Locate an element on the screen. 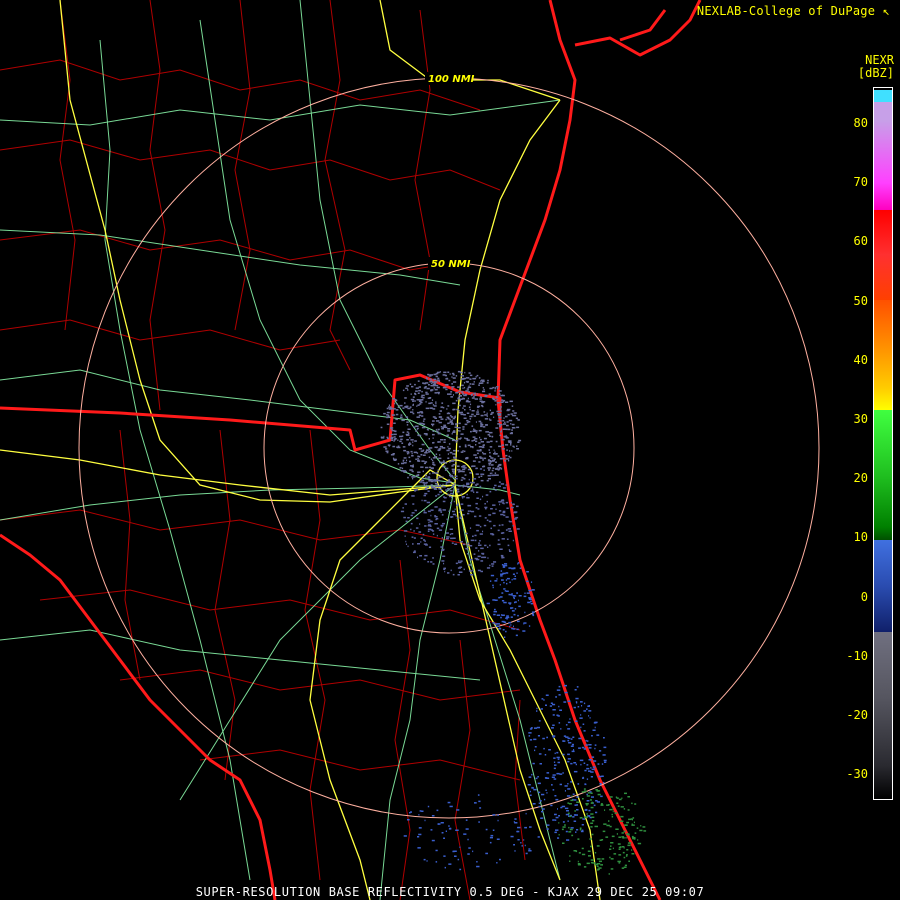  colorbar-tick: 60 is located at coordinates (860, 241).